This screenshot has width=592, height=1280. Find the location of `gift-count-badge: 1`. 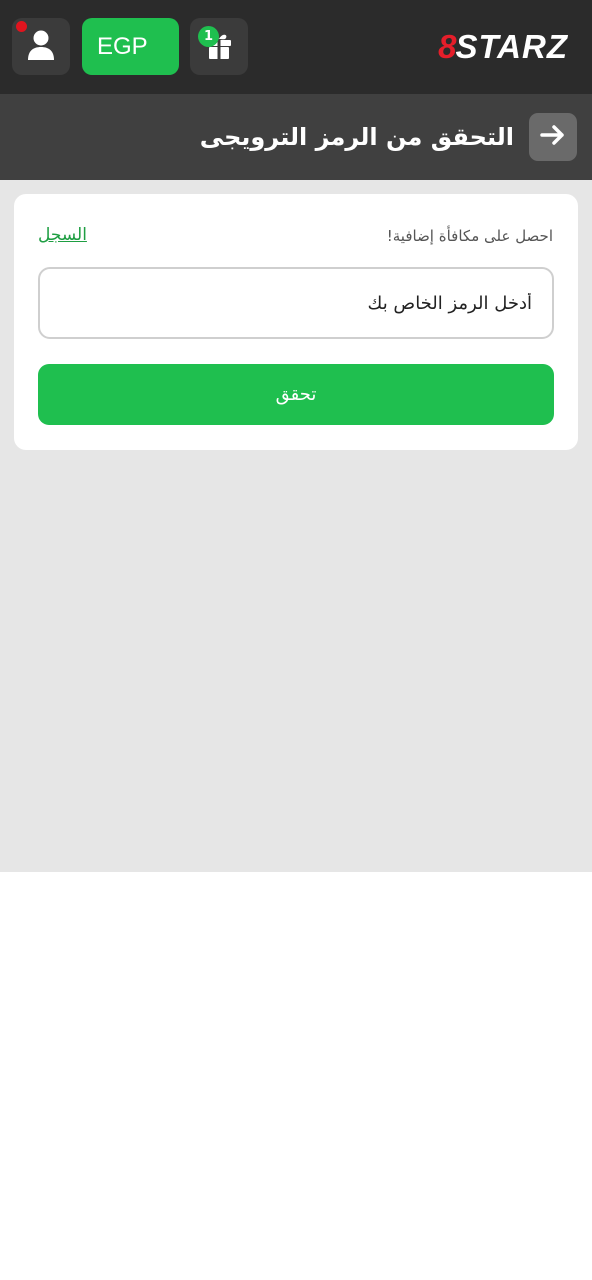

gift-count-badge: 1 is located at coordinates (208, 36).